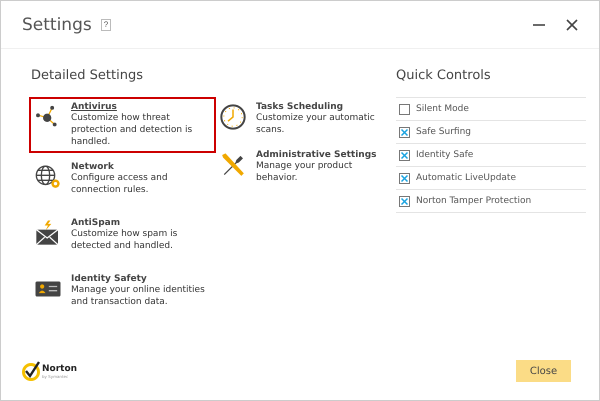 The height and width of the screenshot is (401, 600). What do you see at coordinates (94, 107) in the screenshot?
I see `item-title: Antivirus` at bounding box center [94, 107].